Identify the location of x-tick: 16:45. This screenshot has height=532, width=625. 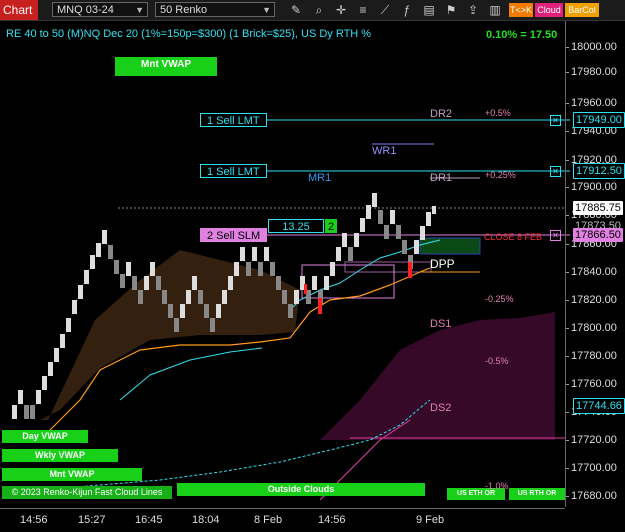
(149, 520).